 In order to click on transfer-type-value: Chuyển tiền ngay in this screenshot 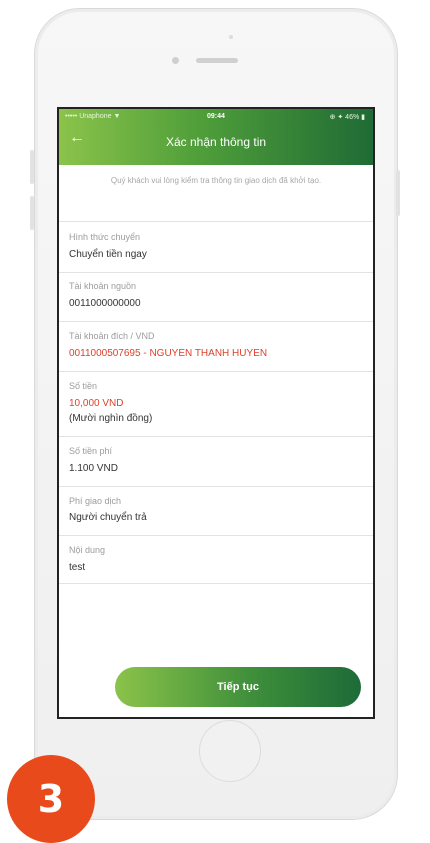, I will do `click(108, 254)`.